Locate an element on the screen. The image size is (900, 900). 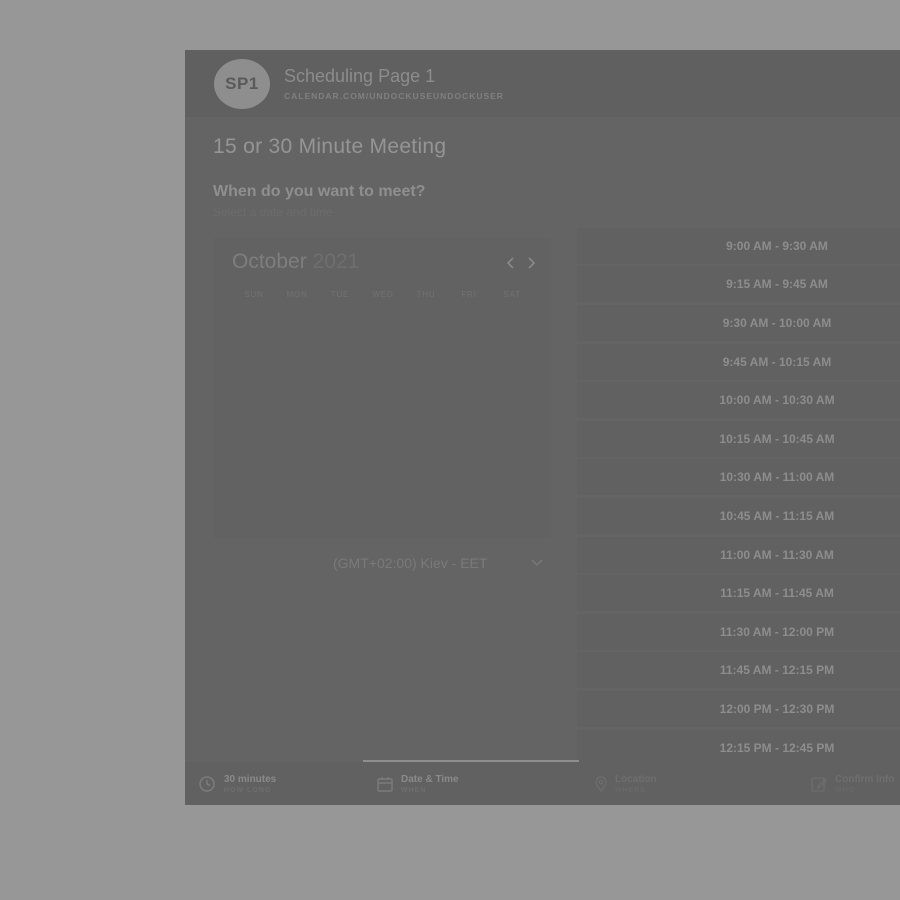
calendar-weekdays: SUN MON TUE WED THU FRI SAT is located at coordinates (383, 297).